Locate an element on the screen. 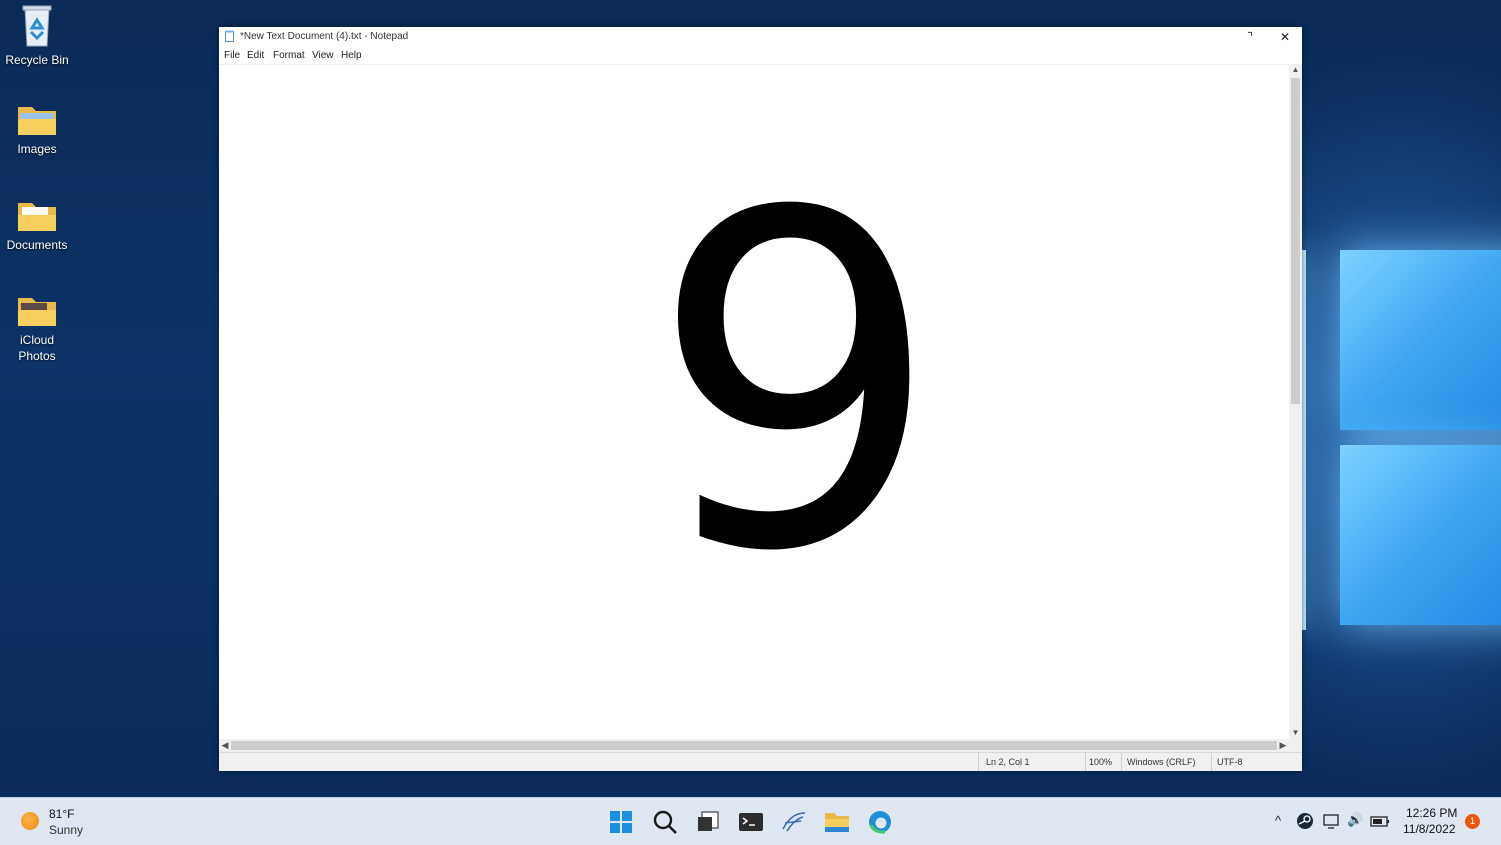  status-line-ending: Windows (CRLF) is located at coordinates (1161, 762).